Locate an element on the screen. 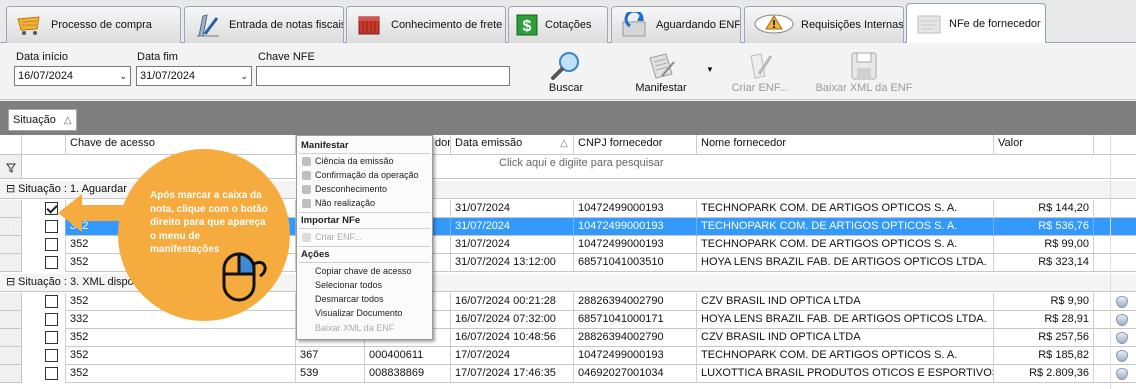 The height and width of the screenshot is (389, 1136). column-header-valor: Valor is located at coordinates (1044, 145).